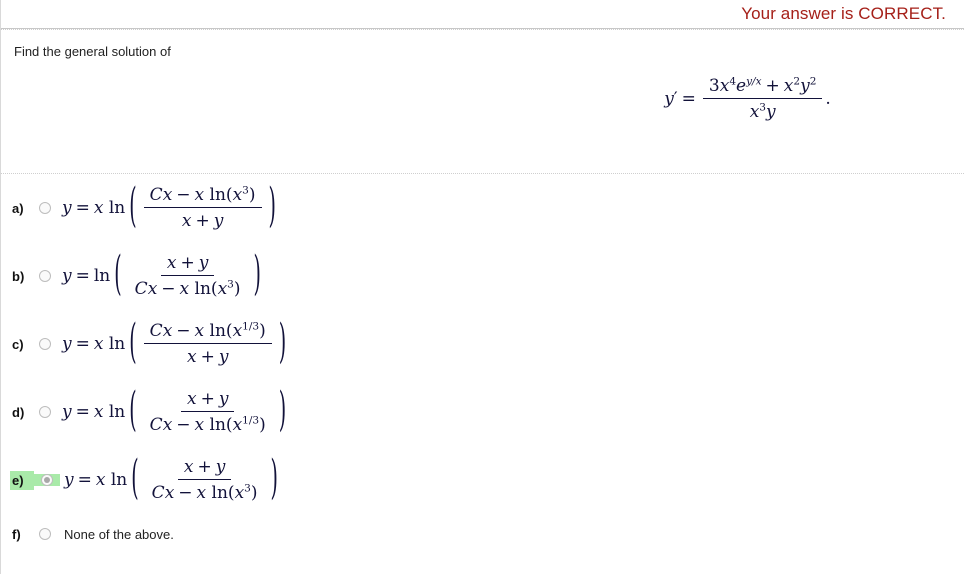  Describe the element at coordinates (204, 468) in the screenshot. I see `option-numerator-e: x + y` at that location.